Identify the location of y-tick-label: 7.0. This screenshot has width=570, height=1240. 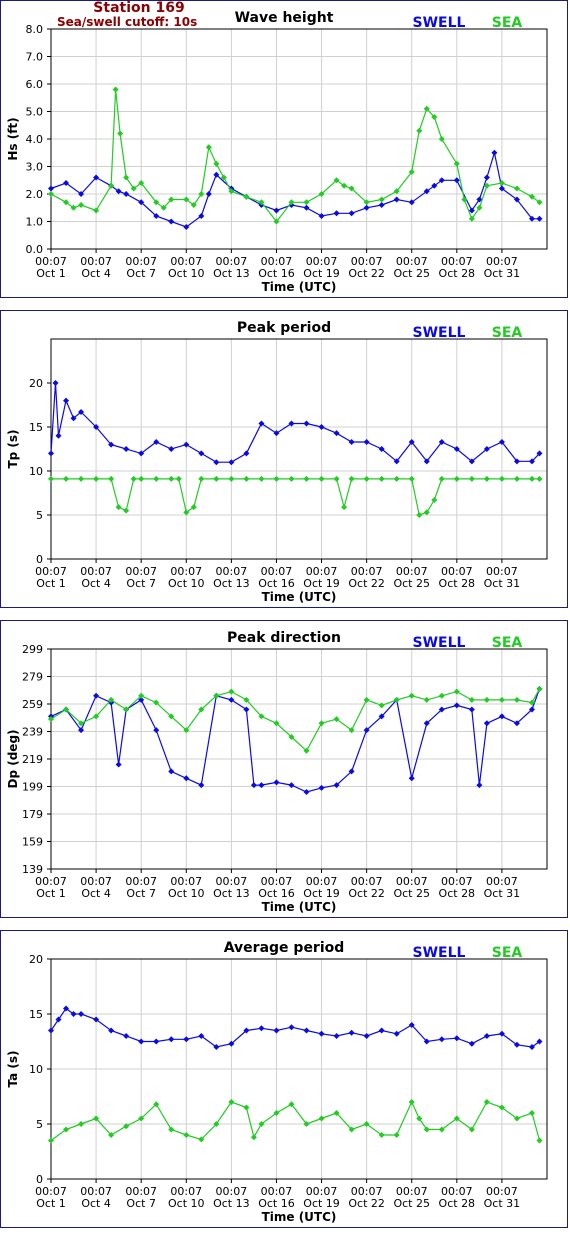
(35, 57).